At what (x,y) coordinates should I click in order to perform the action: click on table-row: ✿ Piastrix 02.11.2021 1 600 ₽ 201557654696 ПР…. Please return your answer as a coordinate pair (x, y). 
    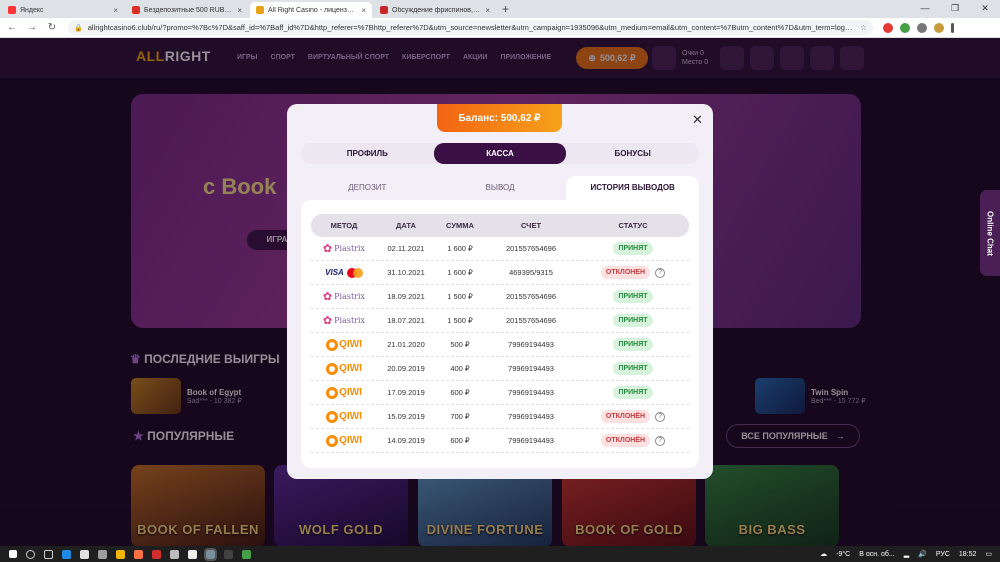
    Looking at the image, I should click on (500, 249).